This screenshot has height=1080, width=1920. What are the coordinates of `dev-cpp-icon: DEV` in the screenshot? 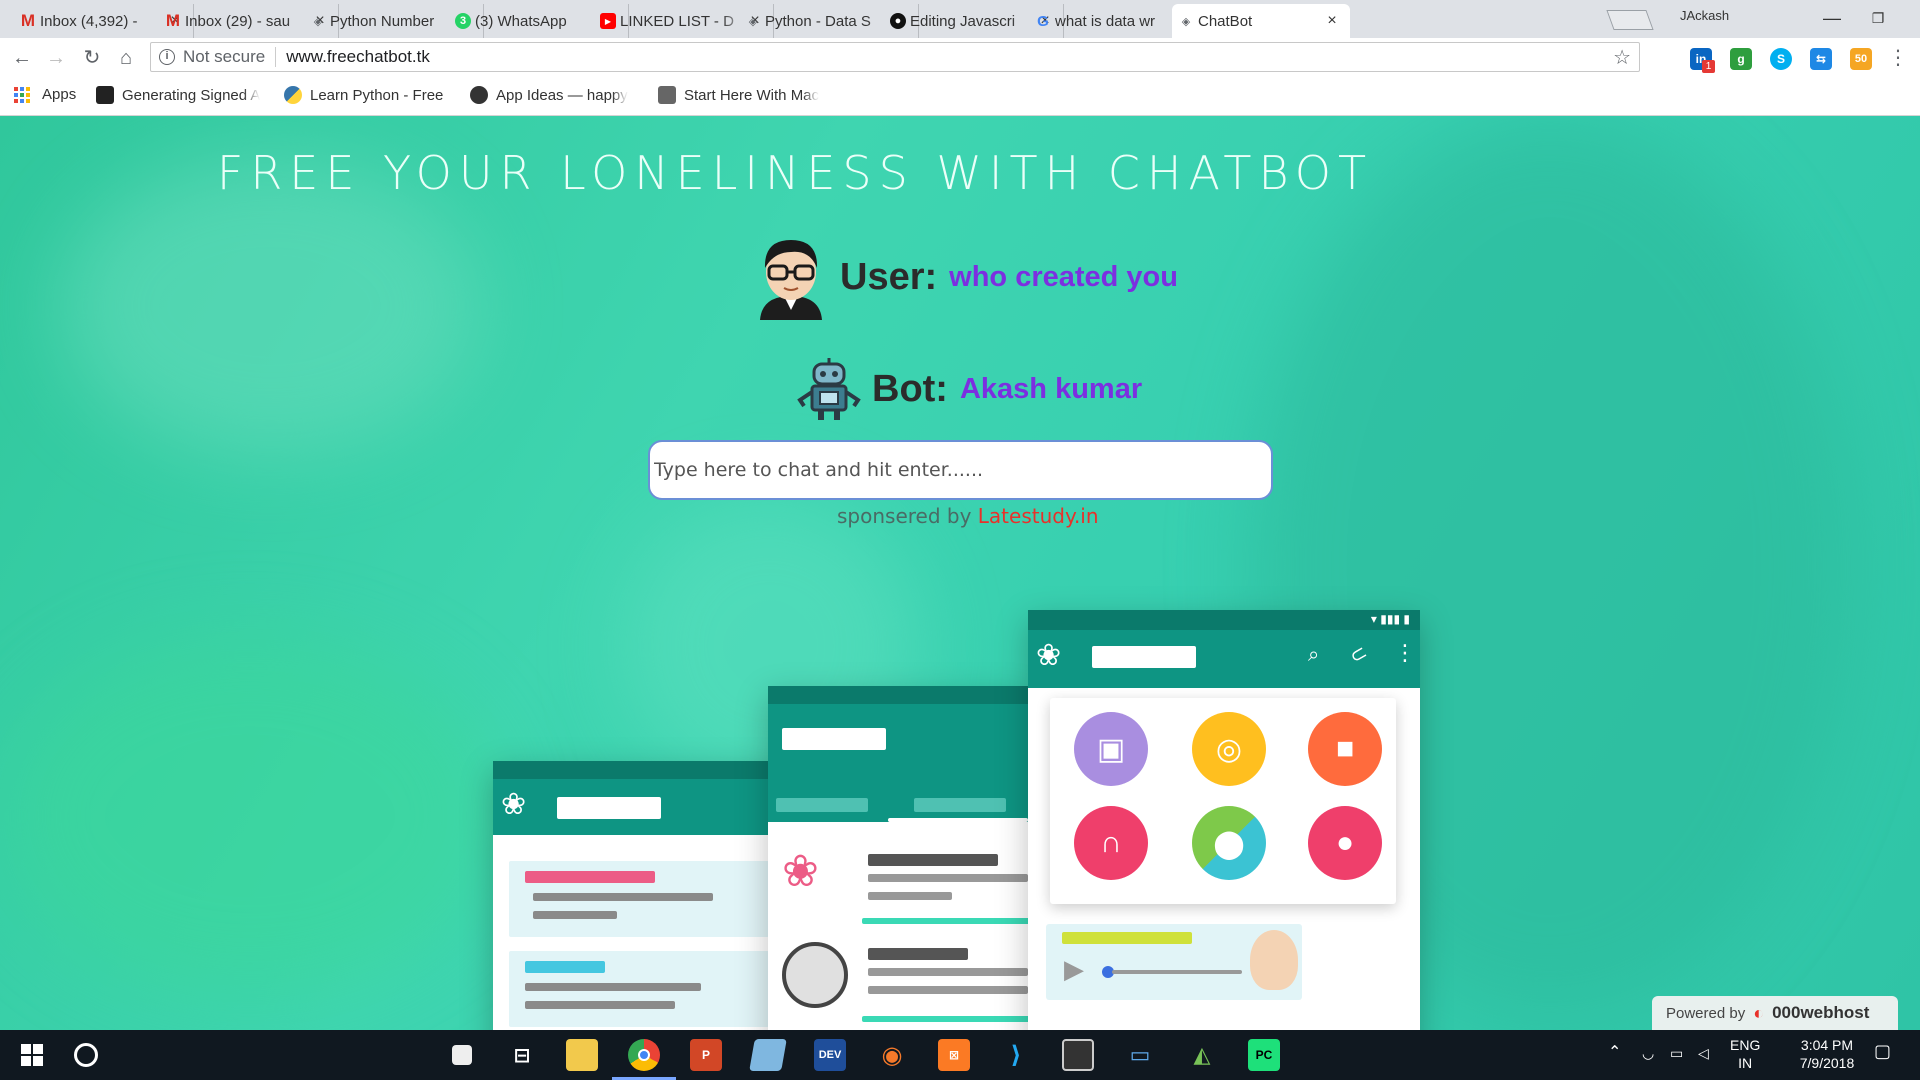 It's located at (830, 1055).